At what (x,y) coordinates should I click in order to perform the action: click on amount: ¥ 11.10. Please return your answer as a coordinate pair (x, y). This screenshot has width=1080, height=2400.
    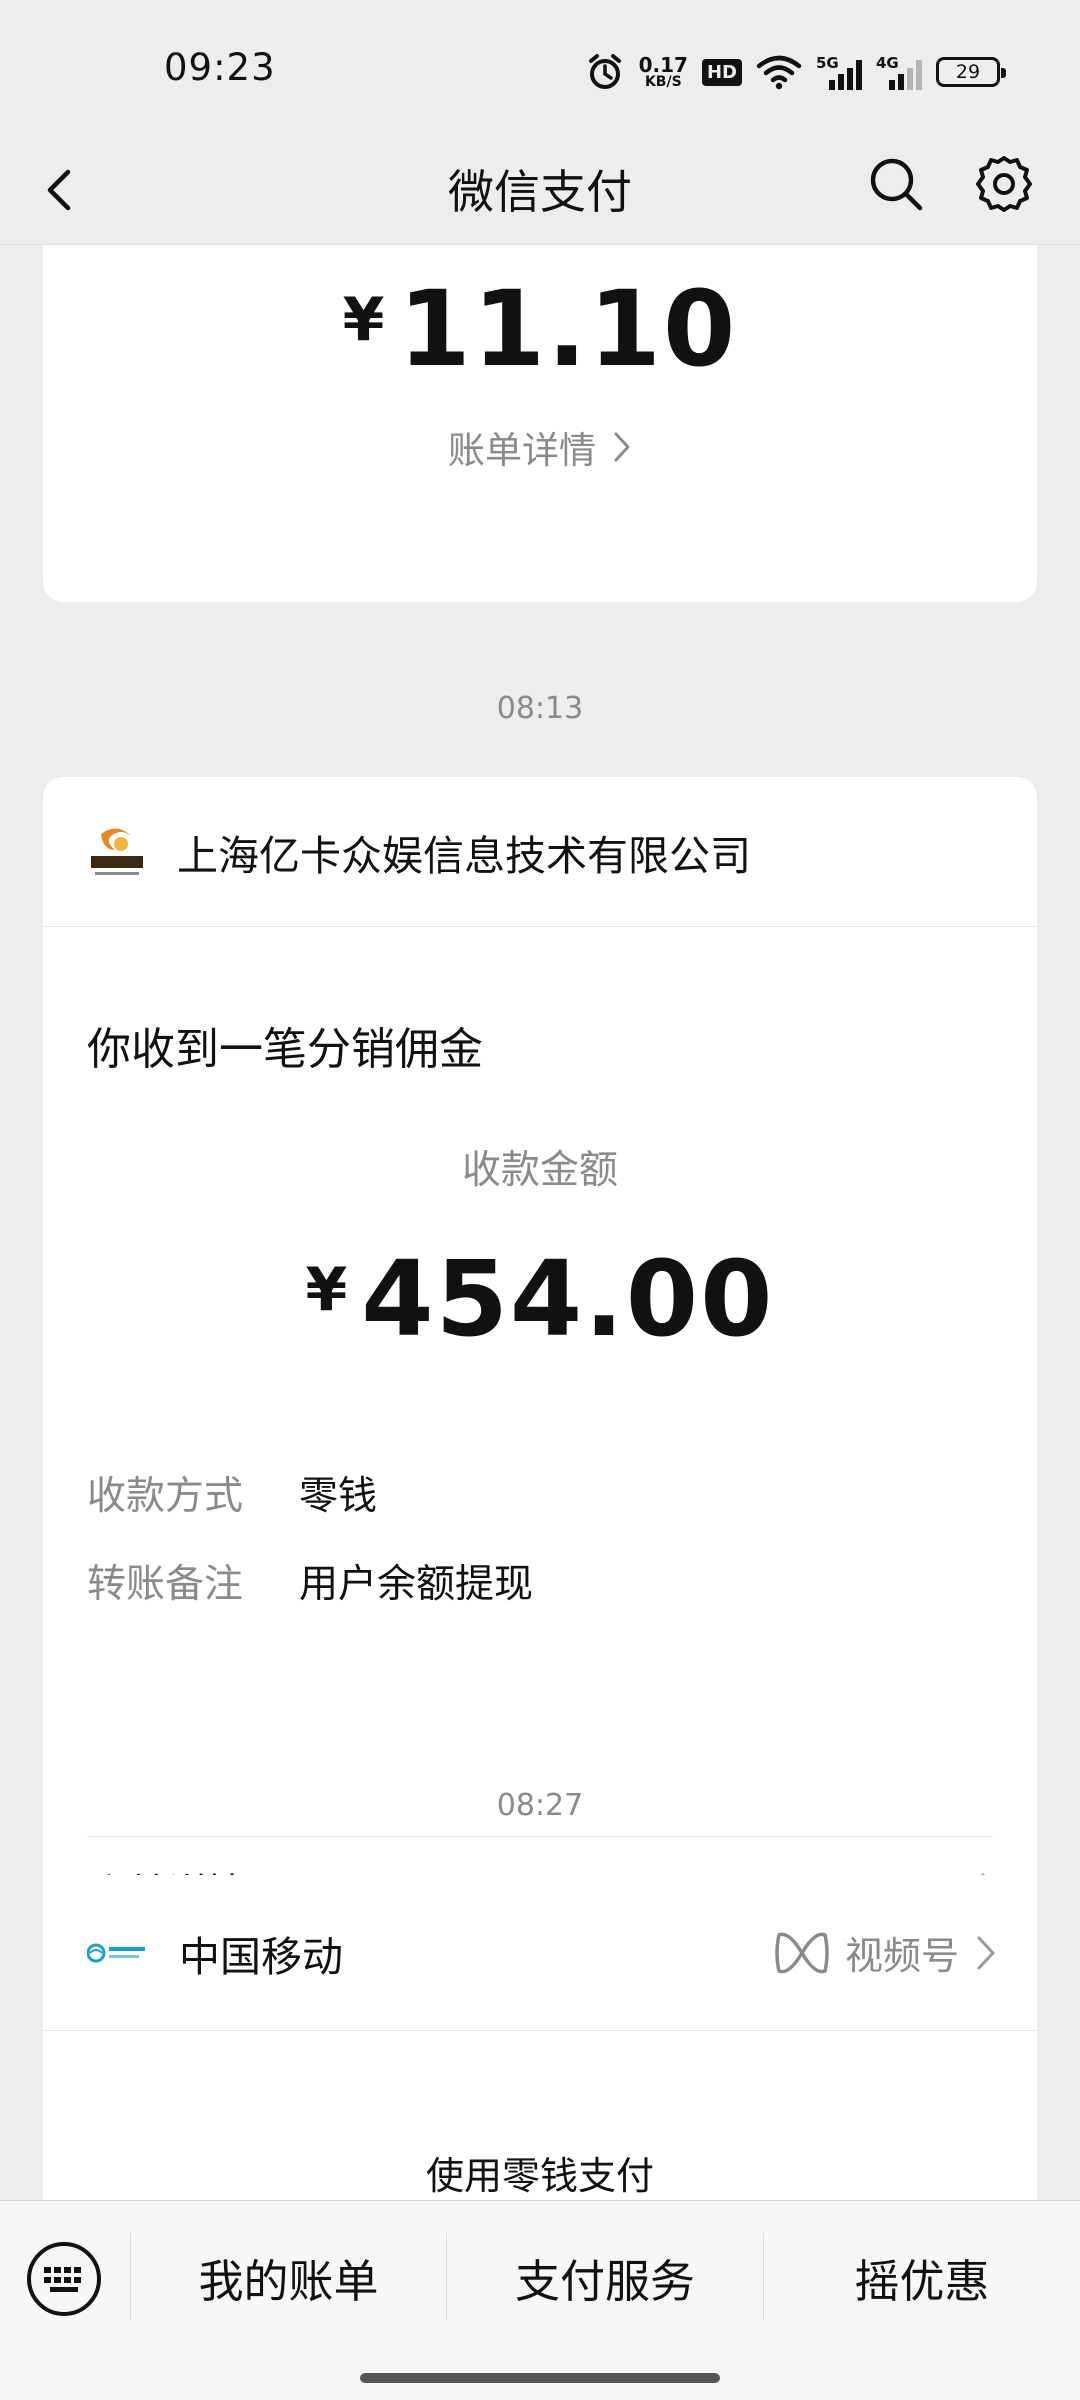
    Looking at the image, I should click on (540, 329).